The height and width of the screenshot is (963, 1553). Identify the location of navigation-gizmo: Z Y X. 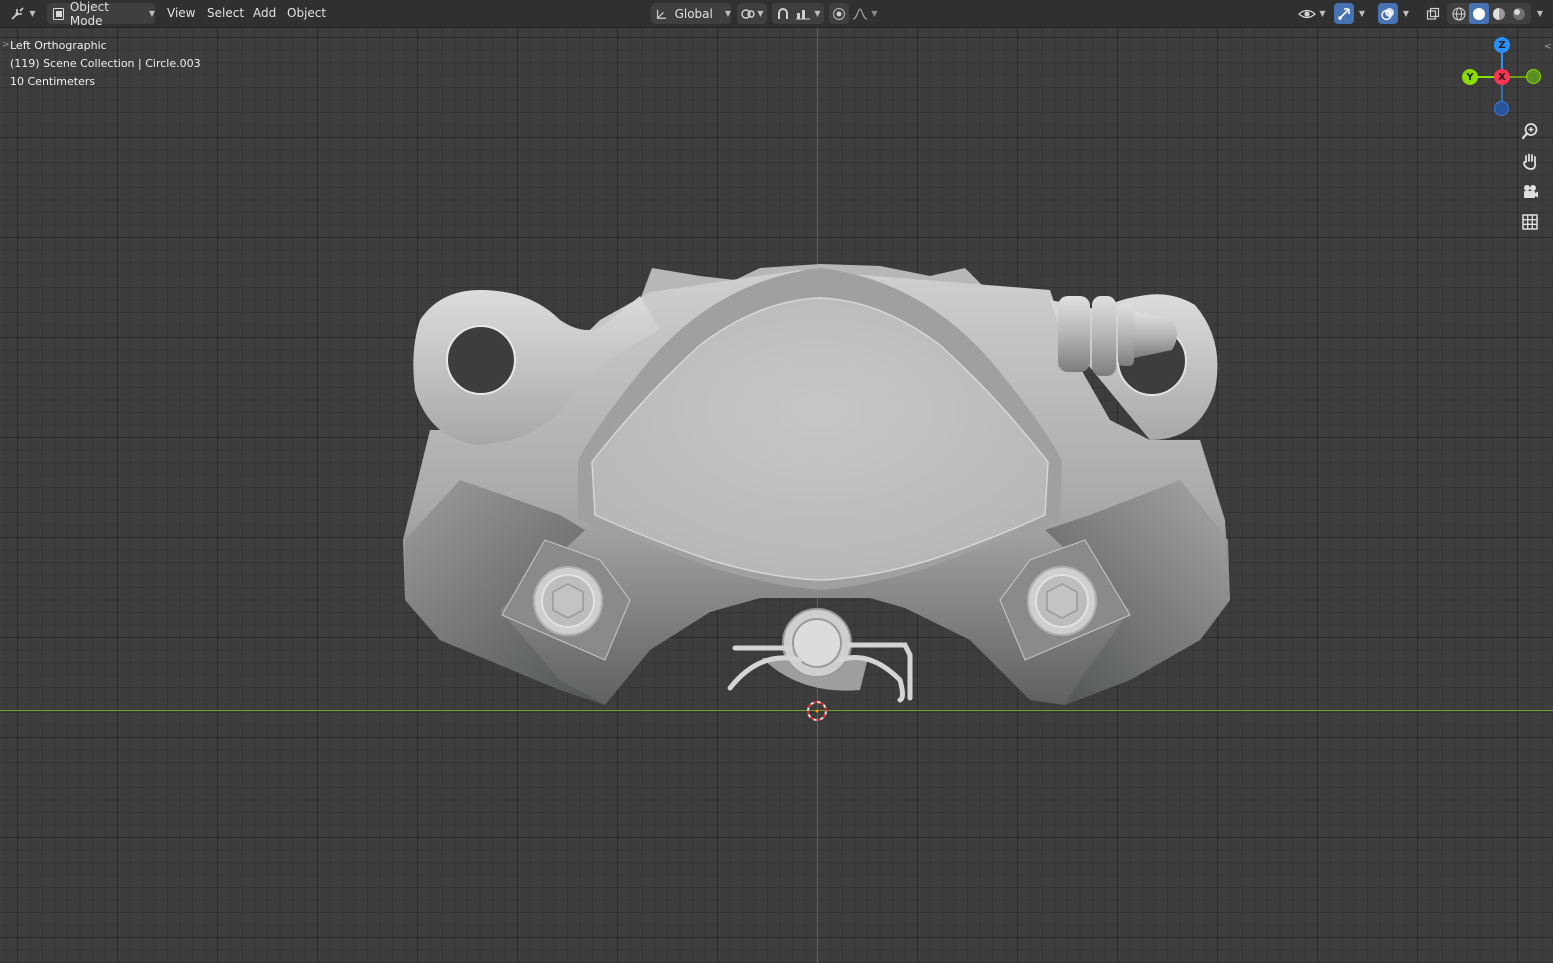
(1503, 78).